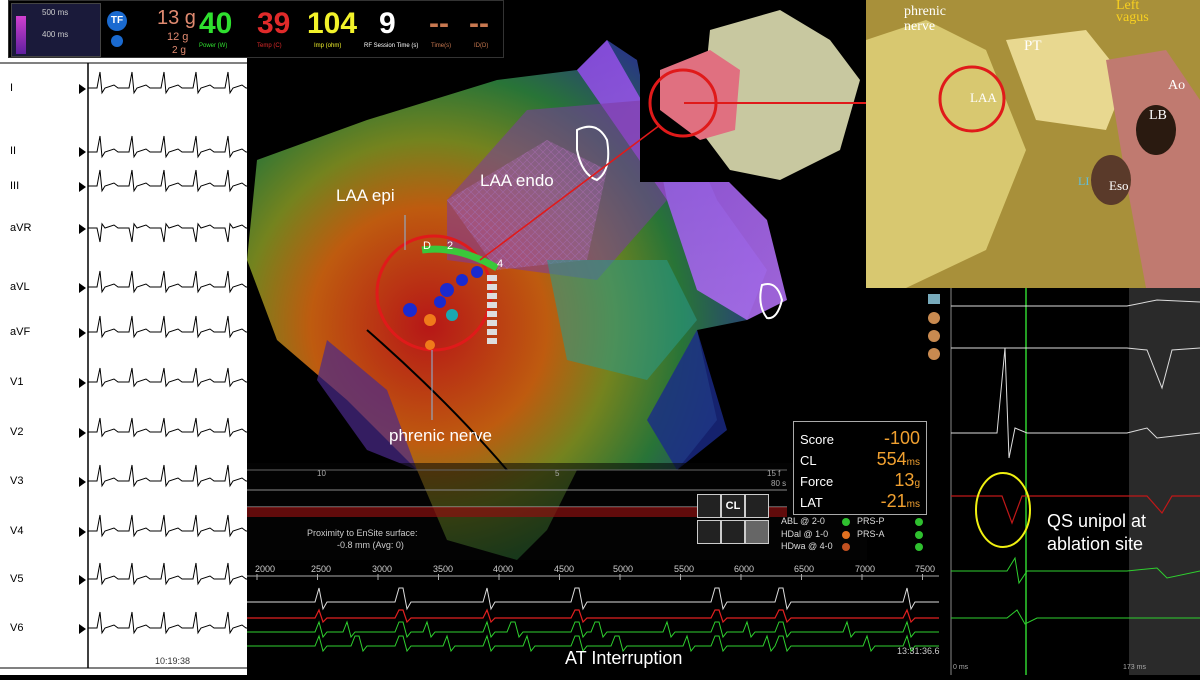 Image resolution: width=1200 pixels, height=680 pixels. What do you see at coordinates (744, 569) in the screenshot?
I see `tick-label: 6000` at bounding box center [744, 569].